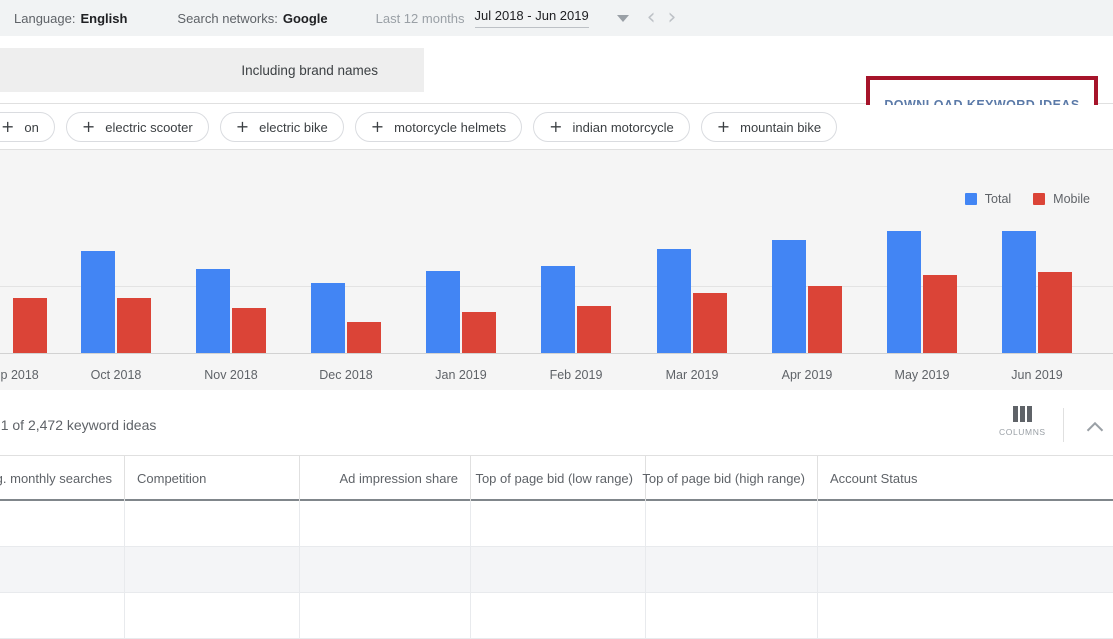 This screenshot has width=1113, height=639. I want to click on table-column-header: vg. monthly searches, so click(62, 478).